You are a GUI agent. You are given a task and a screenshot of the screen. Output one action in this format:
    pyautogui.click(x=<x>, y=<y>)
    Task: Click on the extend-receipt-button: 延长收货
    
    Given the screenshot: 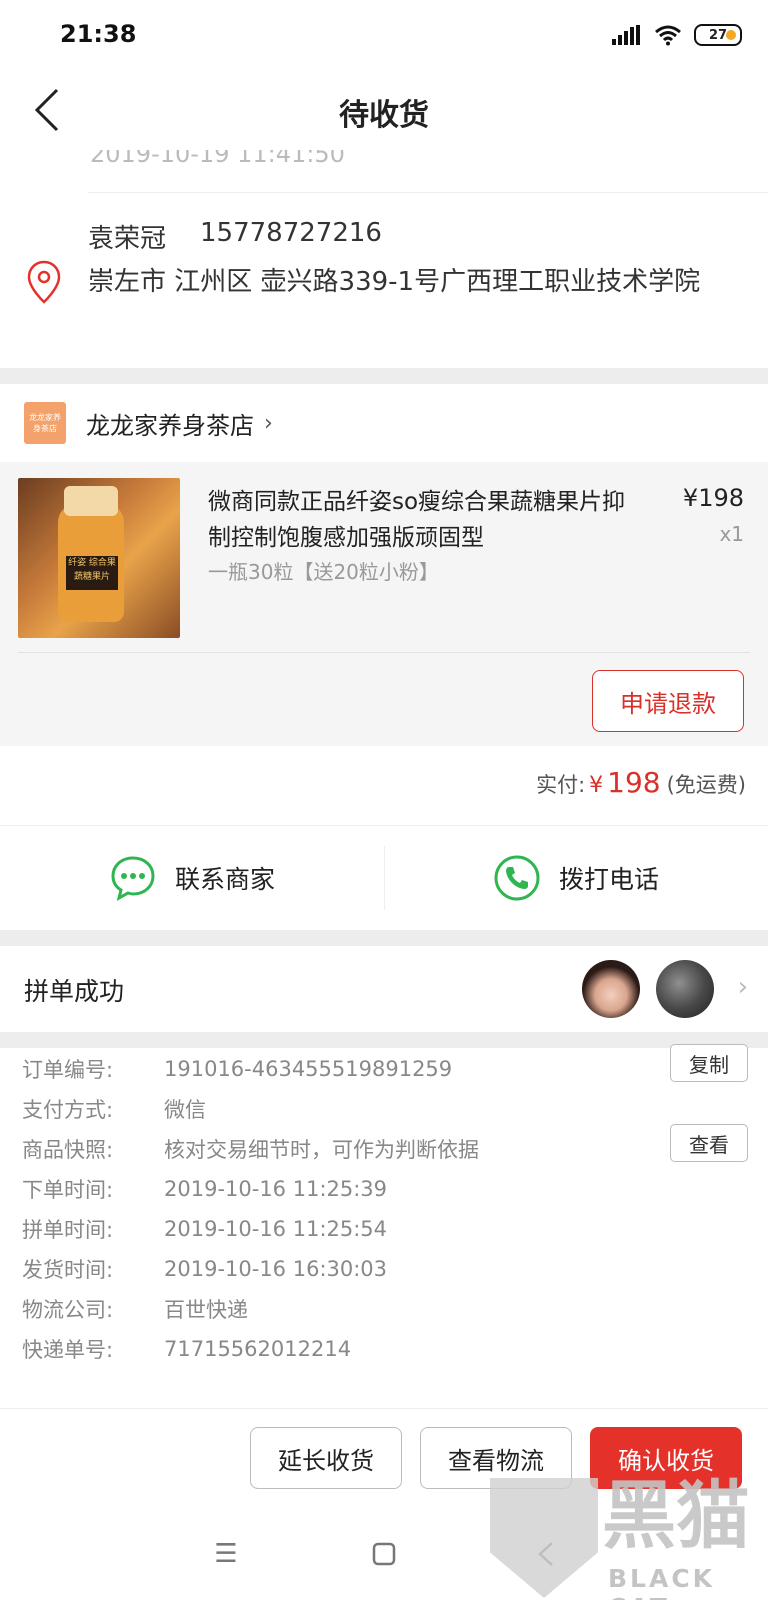 What is the action you would take?
    pyautogui.click(x=326, y=1458)
    